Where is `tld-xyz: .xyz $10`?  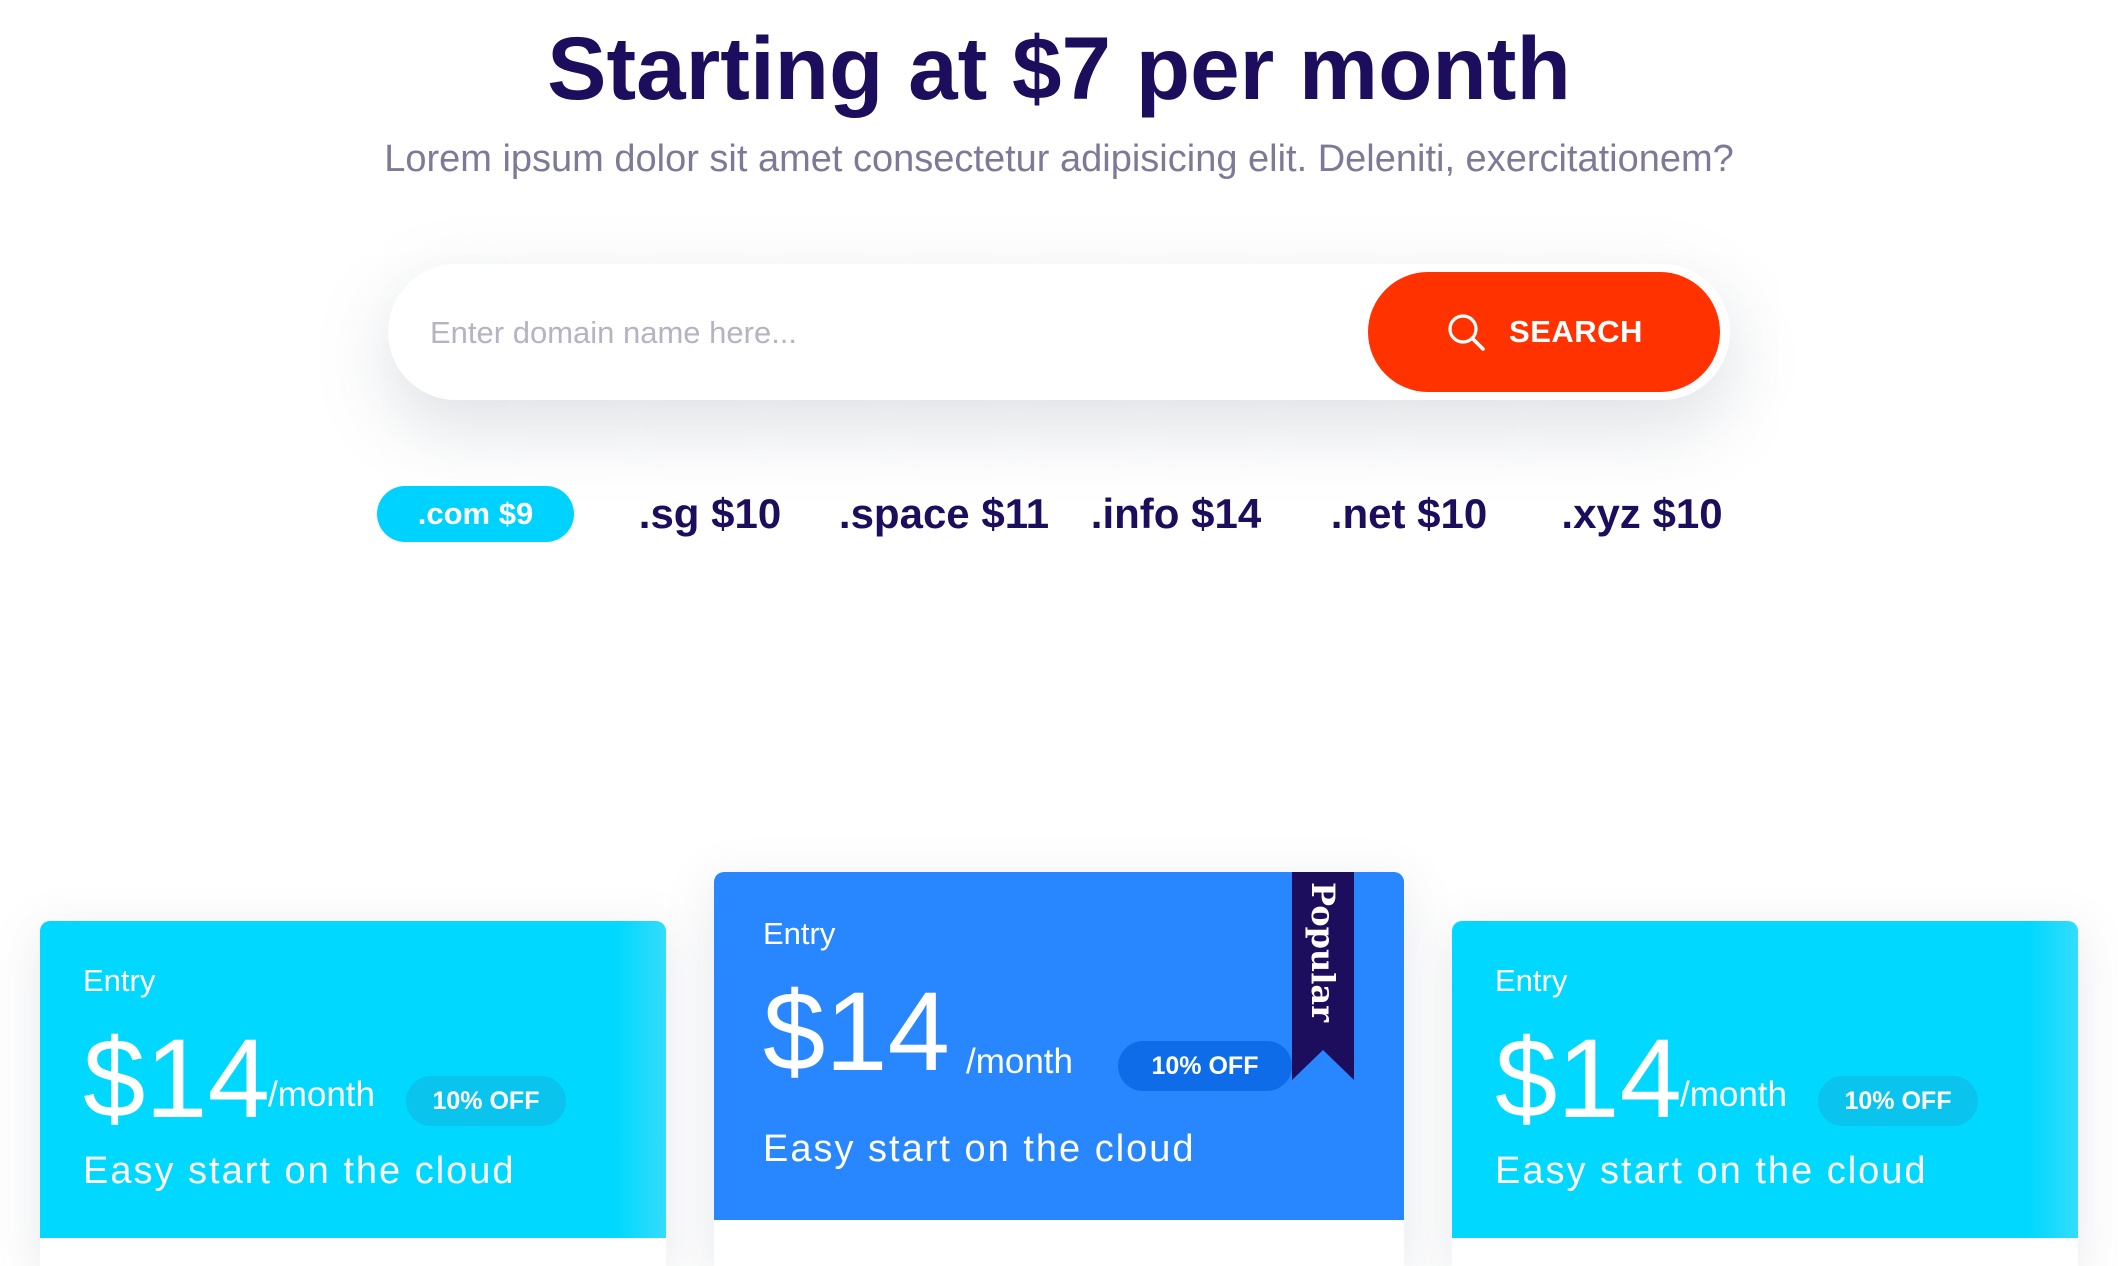
tld-xyz: .xyz $10 is located at coordinates (1642, 514).